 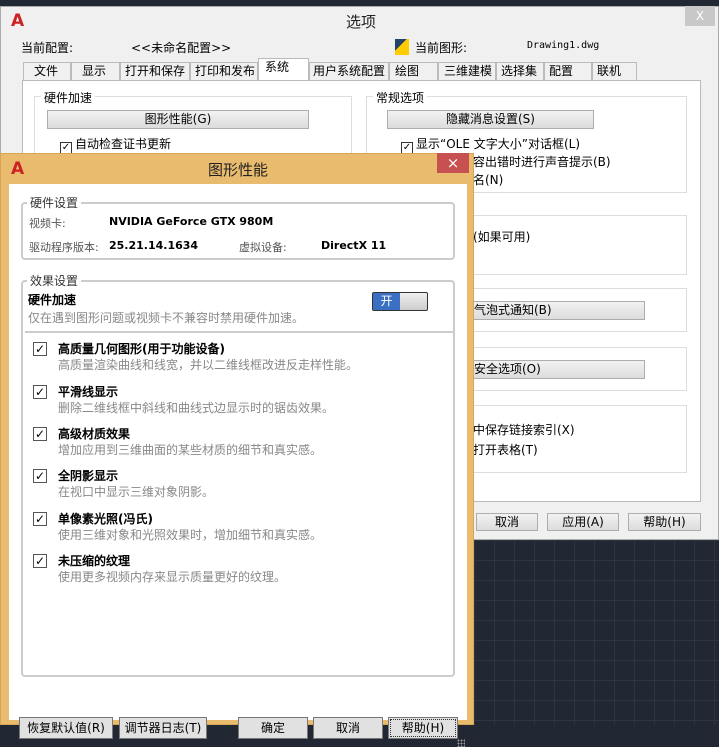 I want to click on show-ole-label: 显示“OLE 文字大小”对话框(L), so click(x=498, y=144).